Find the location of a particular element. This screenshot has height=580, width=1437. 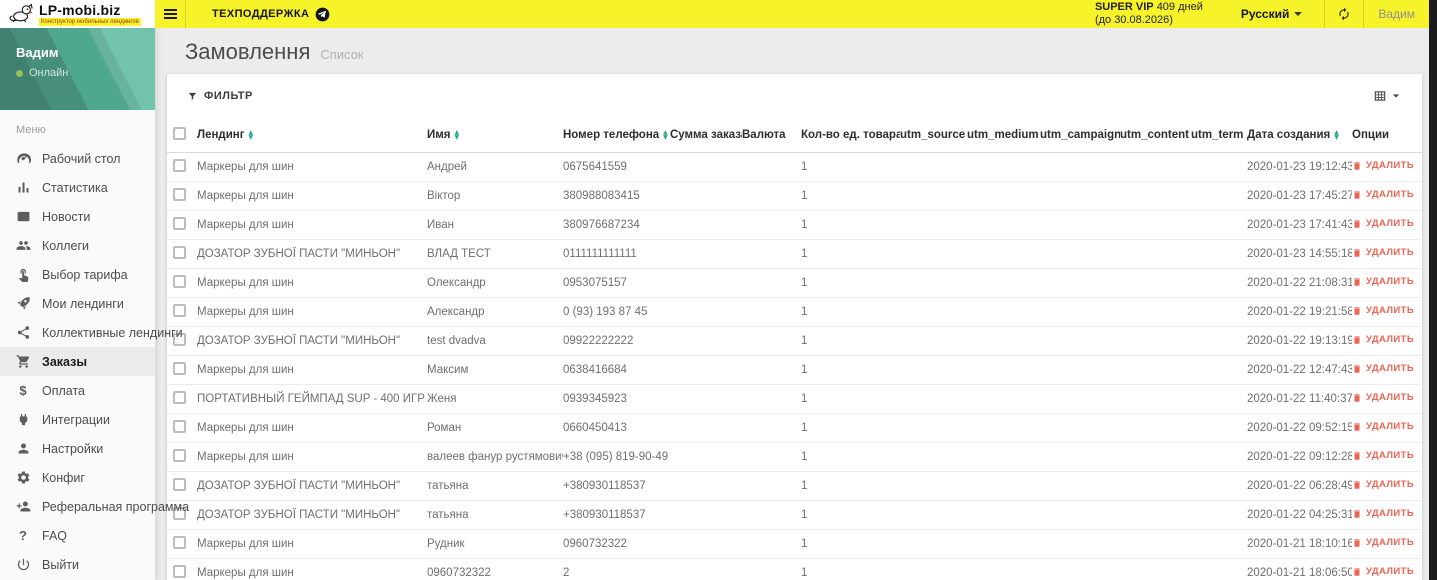

cell-created: 2020-01-22 19:13:19 is located at coordinates (1299, 341).